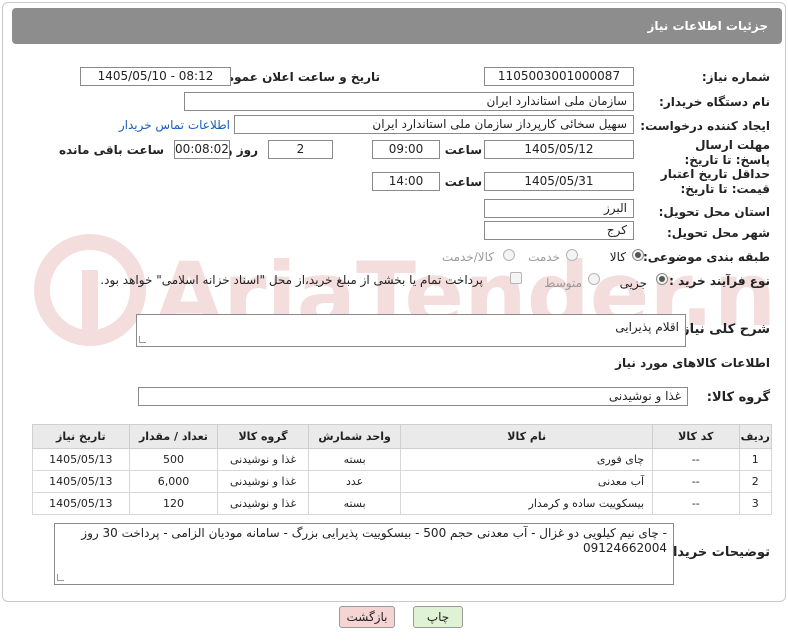 The height and width of the screenshot is (642, 788). I want to click on reply-deadline-label: مهلت ارسال پاسخ: تا تاریخ:, so click(727, 152).